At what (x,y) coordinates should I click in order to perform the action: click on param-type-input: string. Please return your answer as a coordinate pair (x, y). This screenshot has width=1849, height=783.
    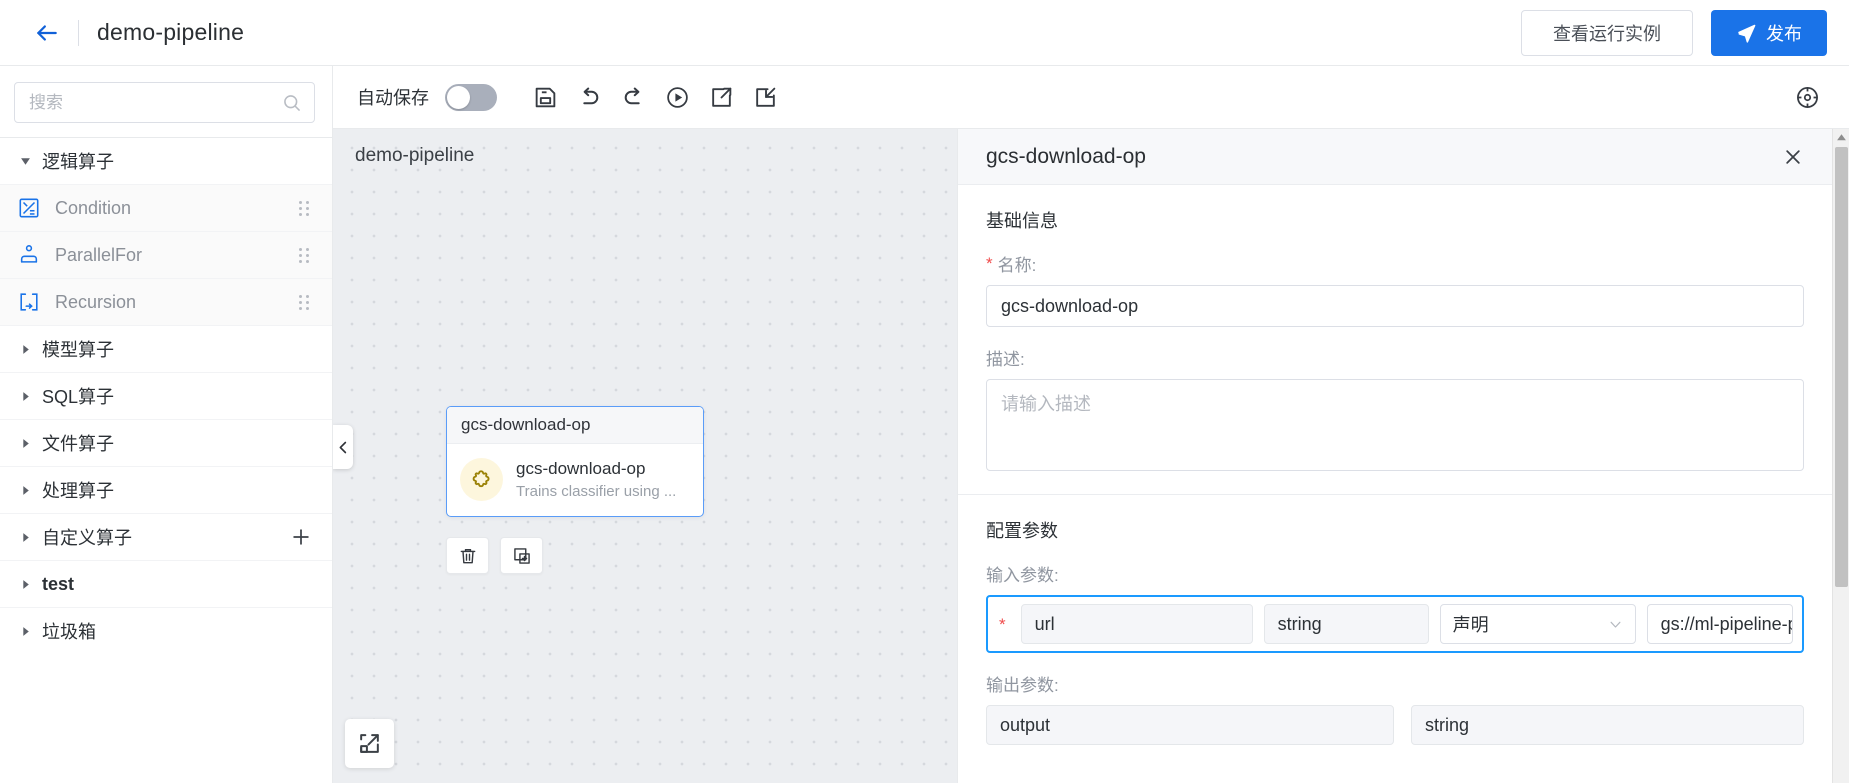
    Looking at the image, I should click on (1346, 624).